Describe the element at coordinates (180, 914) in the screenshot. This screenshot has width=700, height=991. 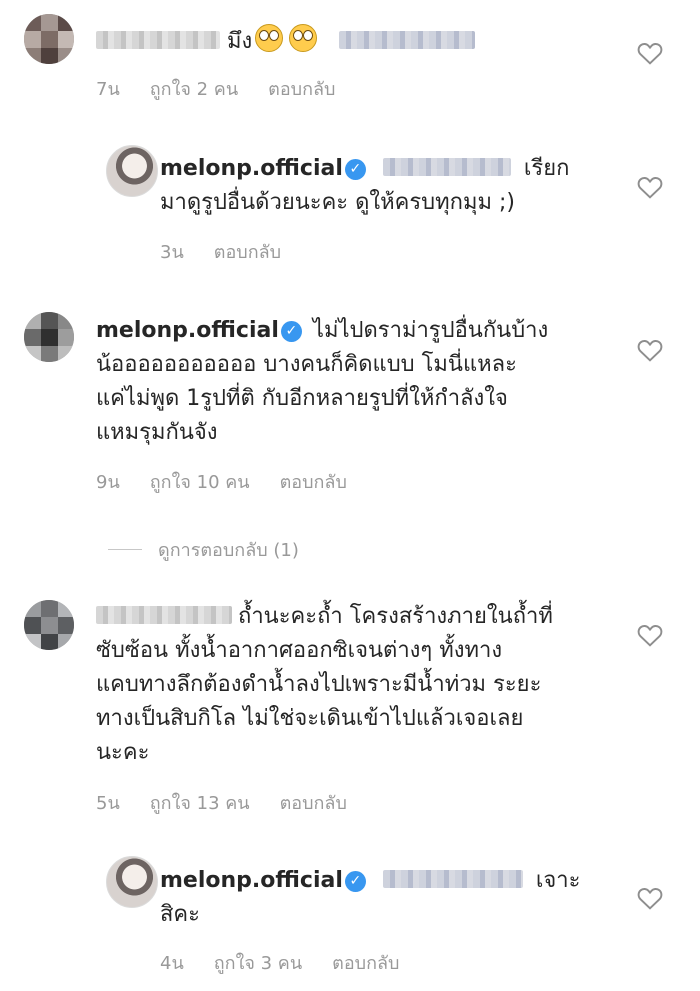
I see `comment-line: สิคะ` at that location.